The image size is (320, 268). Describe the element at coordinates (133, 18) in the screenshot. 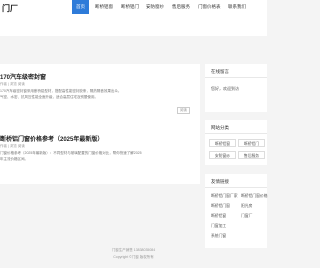

I see `site-header: 门厂 首页 断桥铝窗 断桥铝门 安防窗纱 售后服务 门窗价格表 联系我们` at that location.